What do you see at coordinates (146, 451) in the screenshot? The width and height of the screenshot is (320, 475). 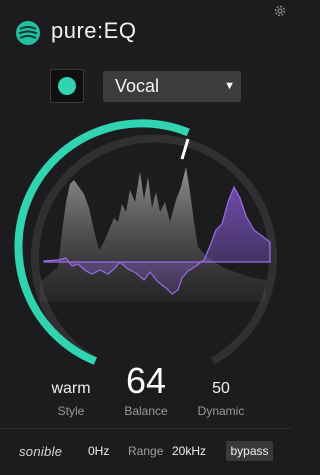 I see `range-label: Range` at bounding box center [146, 451].